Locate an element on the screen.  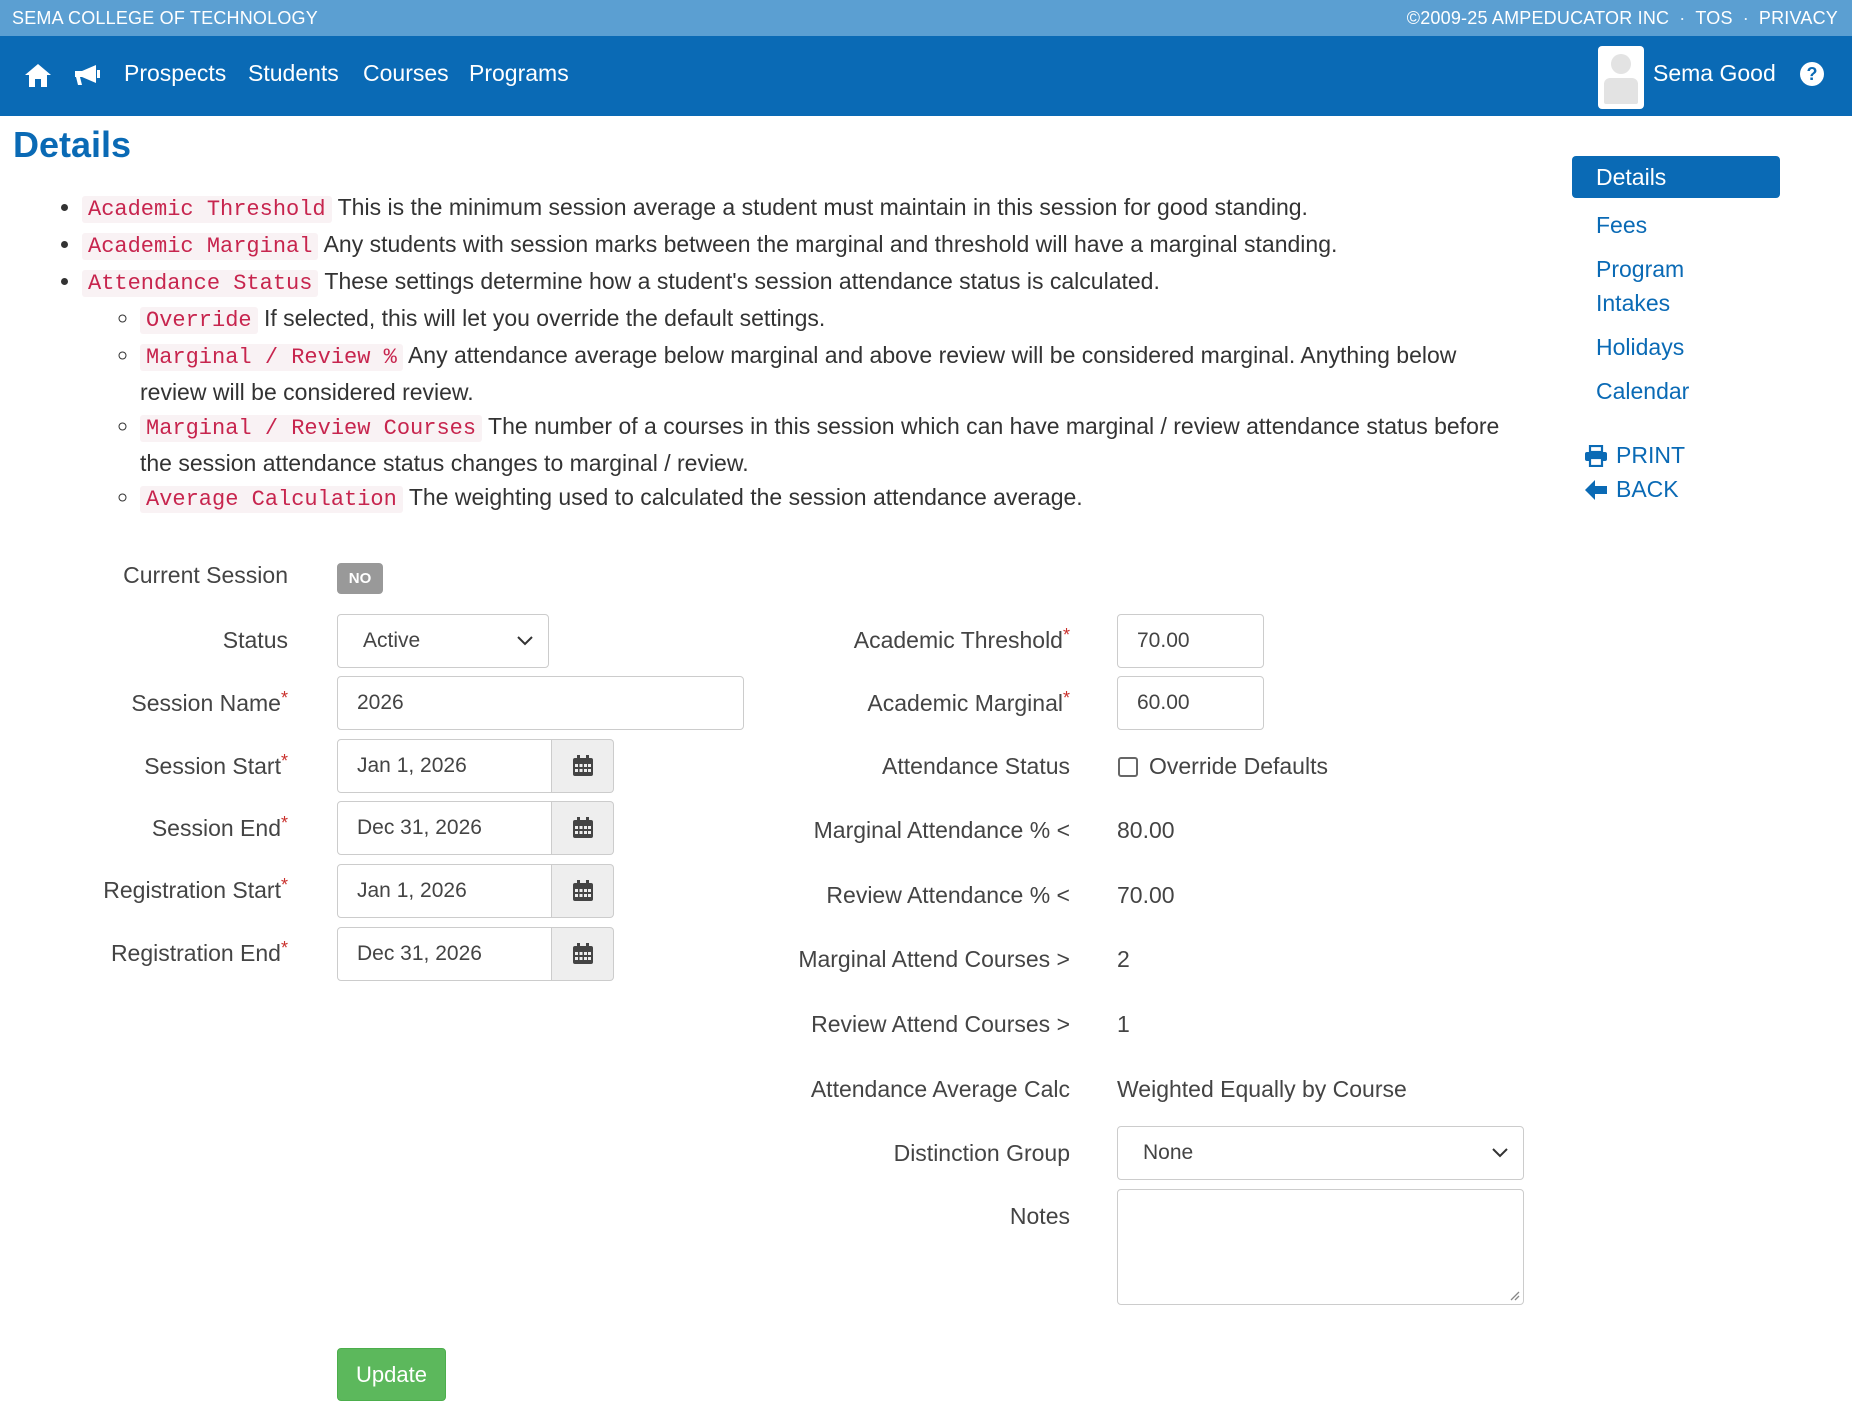
notes-textarea is located at coordinates (1320, 1247).